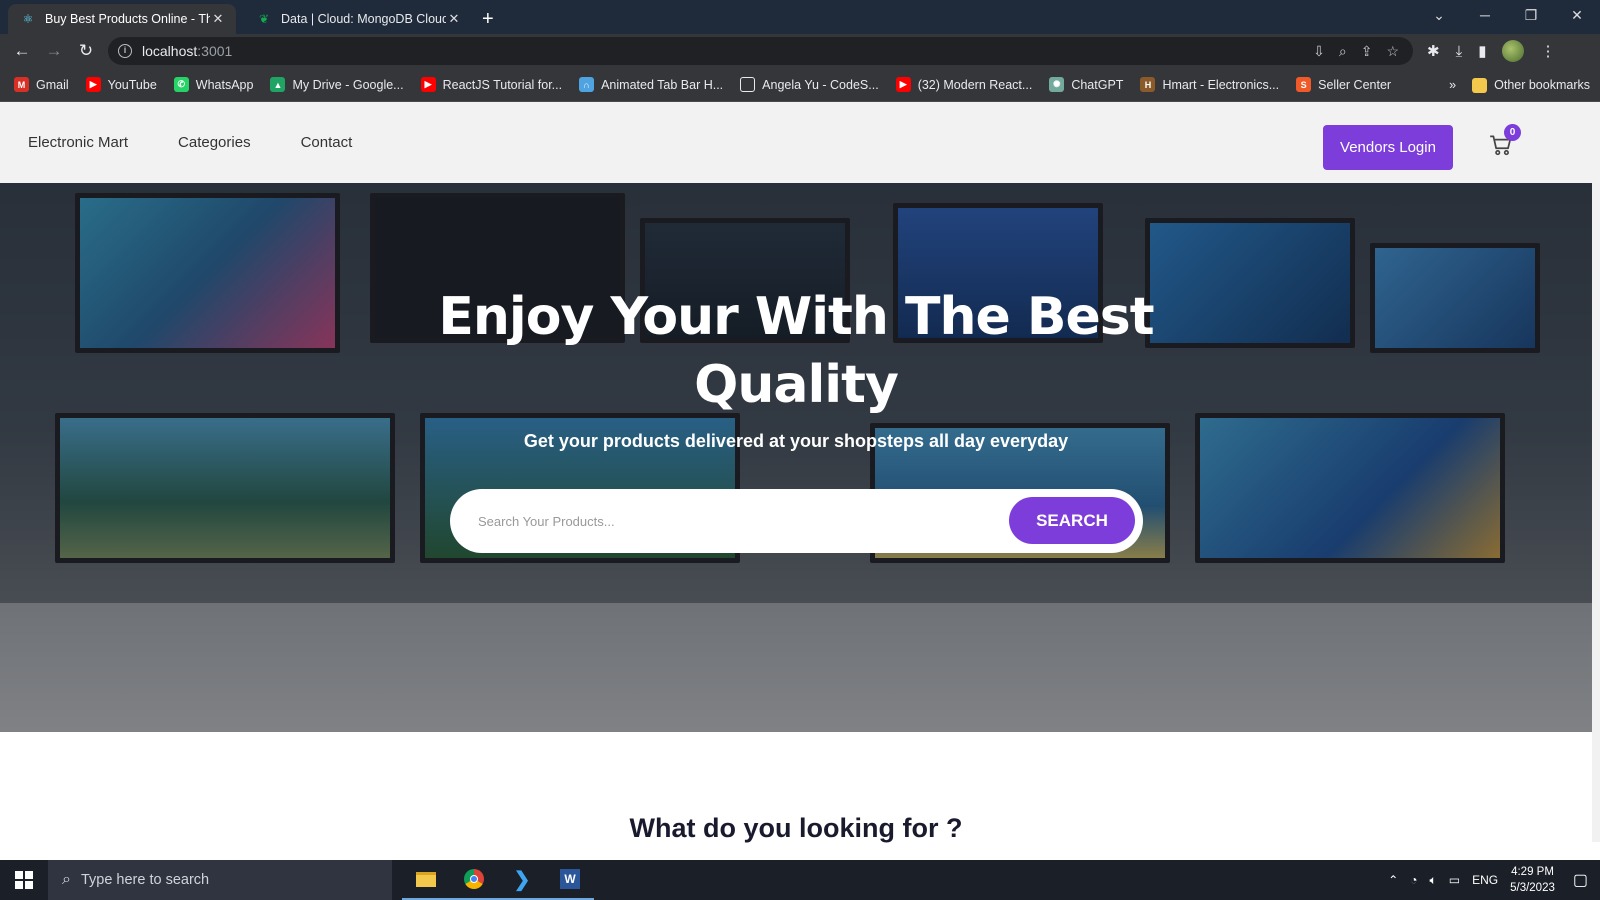 The image size is (1600, 900). Describe the element at coordinates (760, 51) in the screenshot. I see `address-bar: i localhost:3001 ⇩ ⌕ ⇪ ☆` at that location.